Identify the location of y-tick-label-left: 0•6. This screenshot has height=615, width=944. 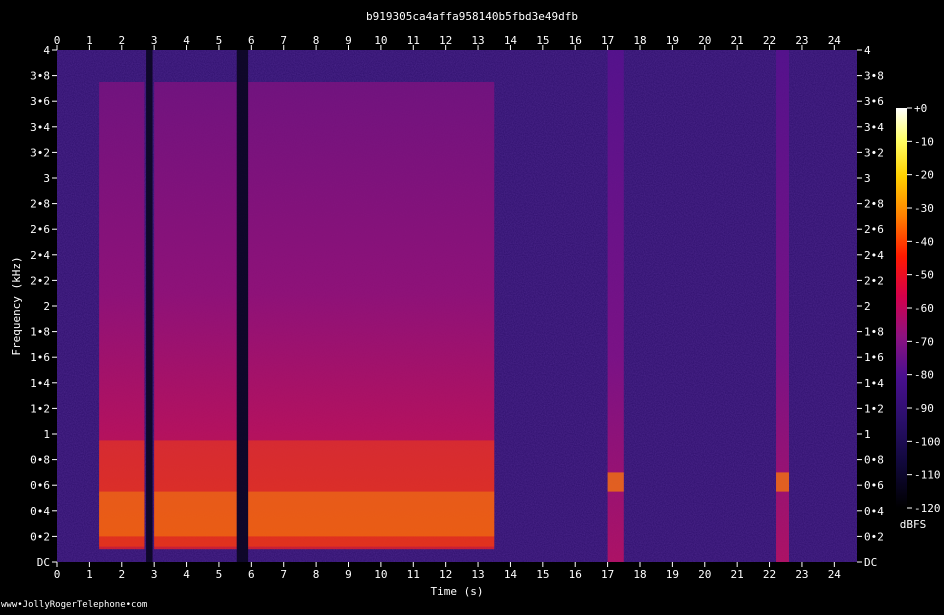
(40, 485).